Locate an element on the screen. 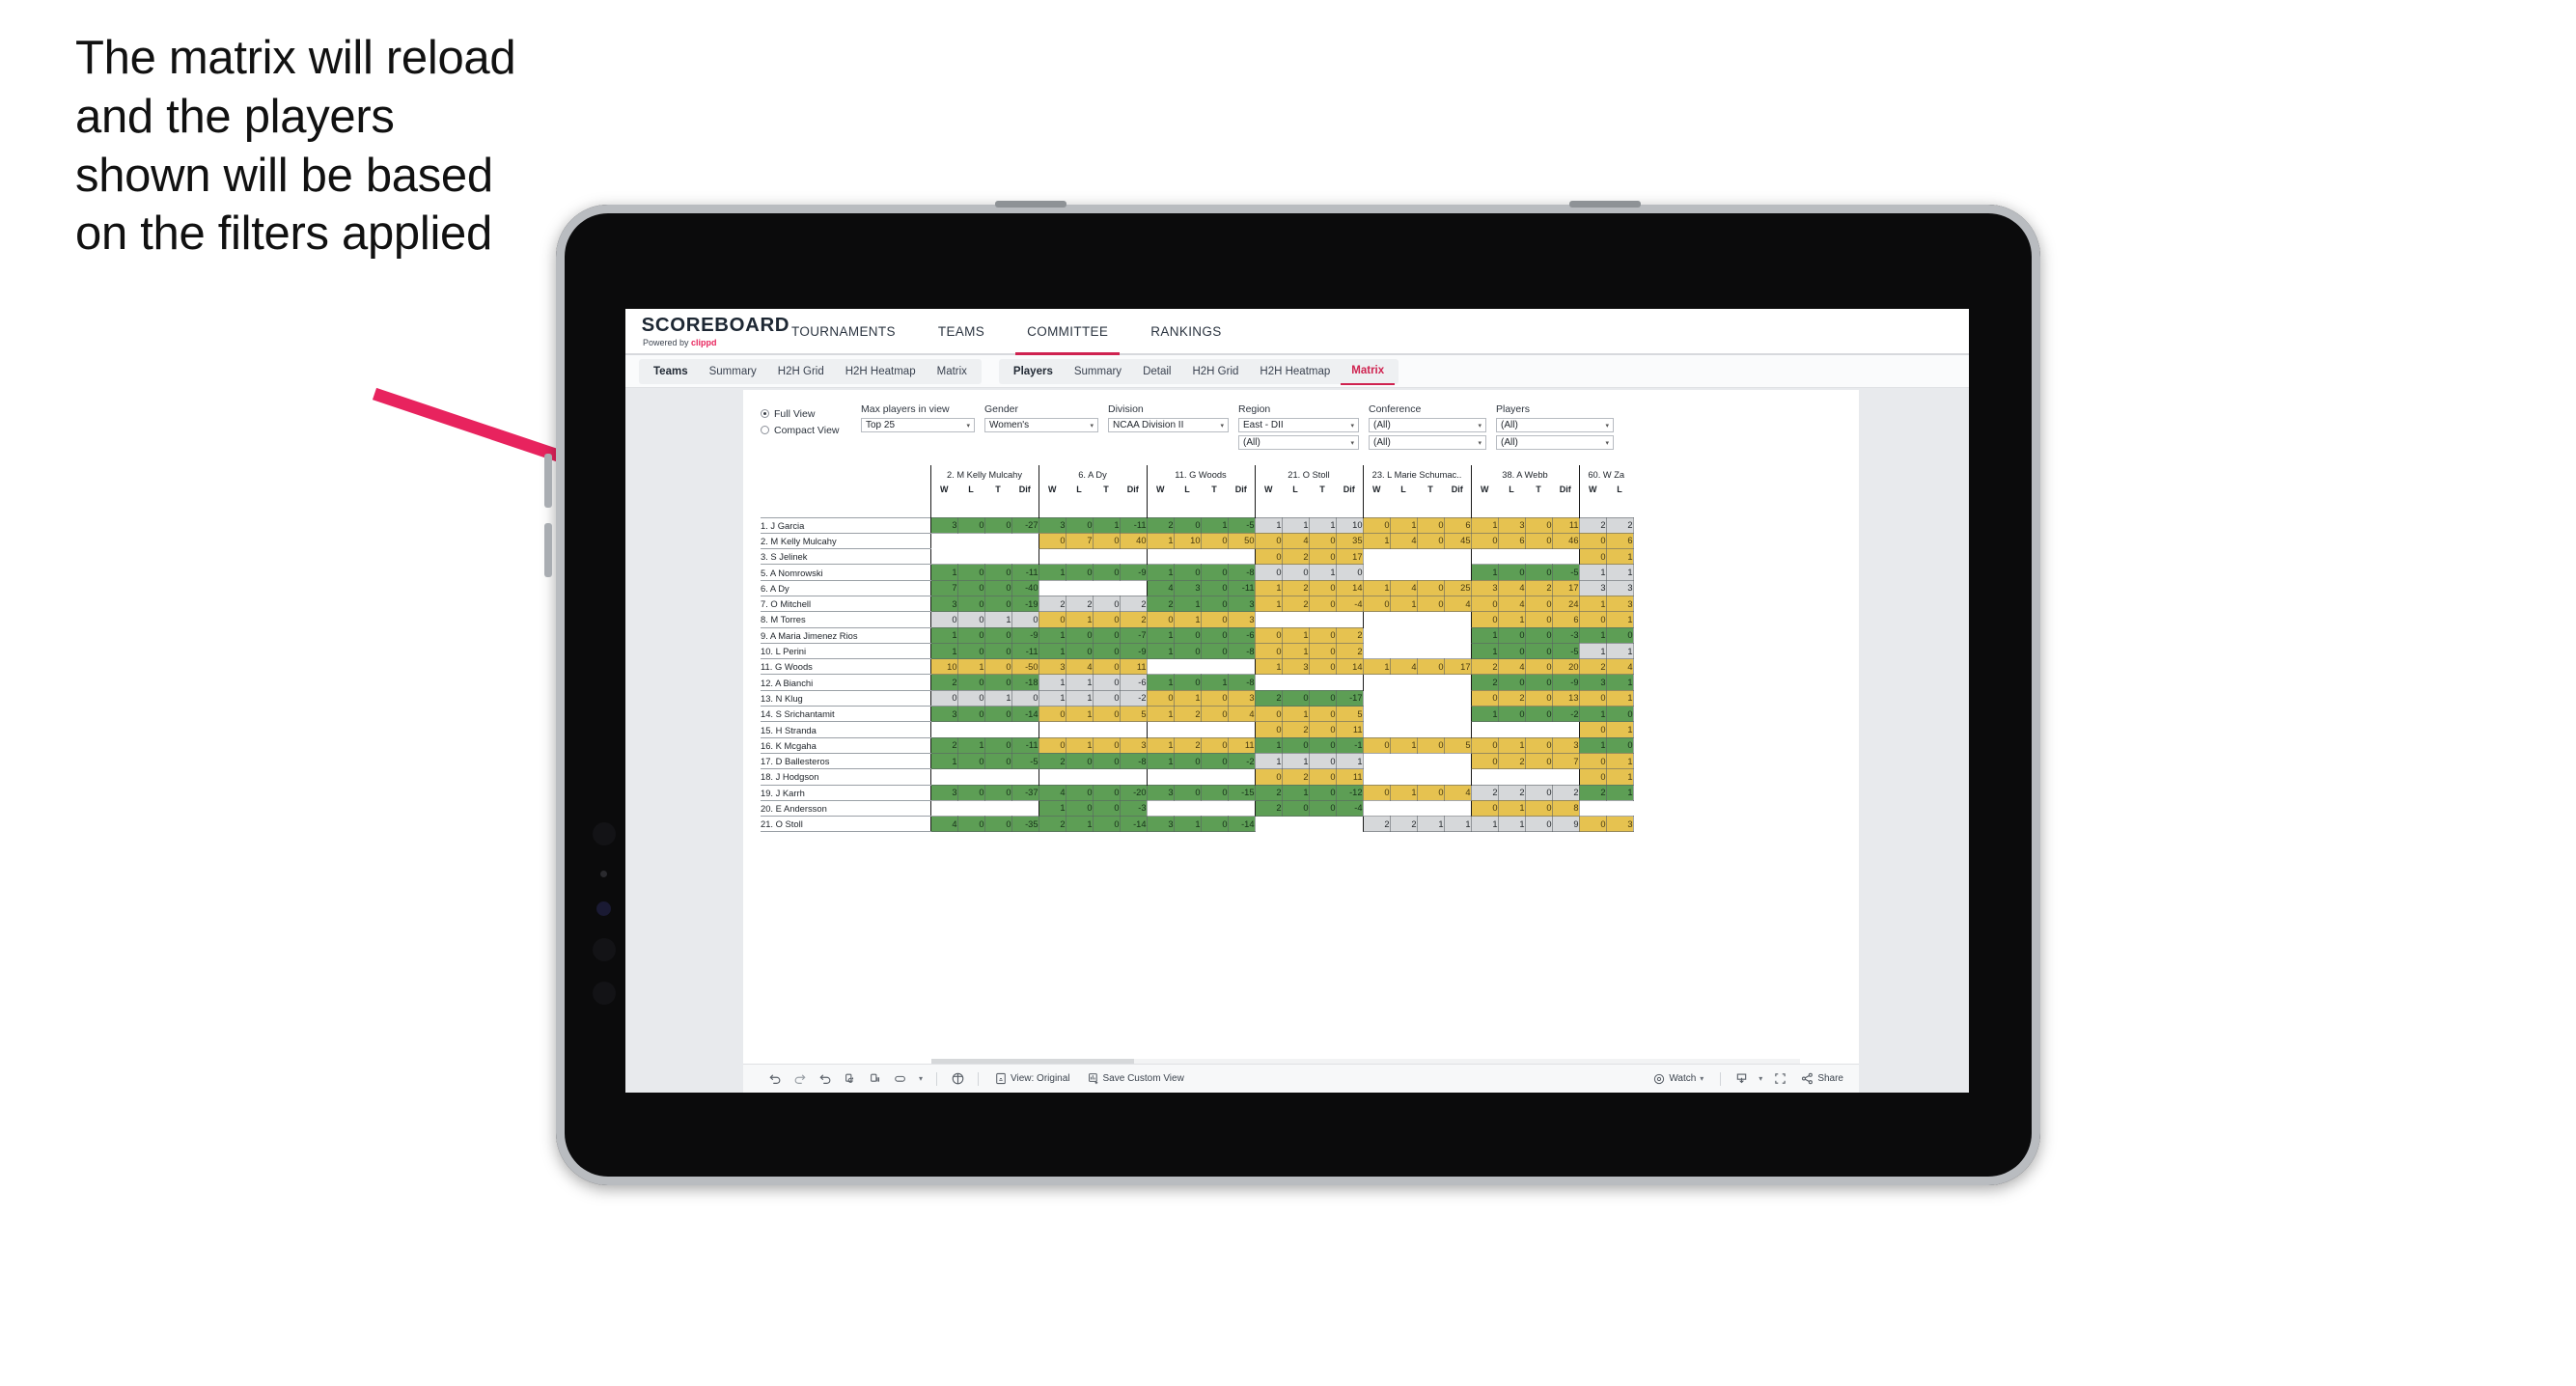  nav-tab-rankings: RANKINGS is located at coordinates (1185, 331).